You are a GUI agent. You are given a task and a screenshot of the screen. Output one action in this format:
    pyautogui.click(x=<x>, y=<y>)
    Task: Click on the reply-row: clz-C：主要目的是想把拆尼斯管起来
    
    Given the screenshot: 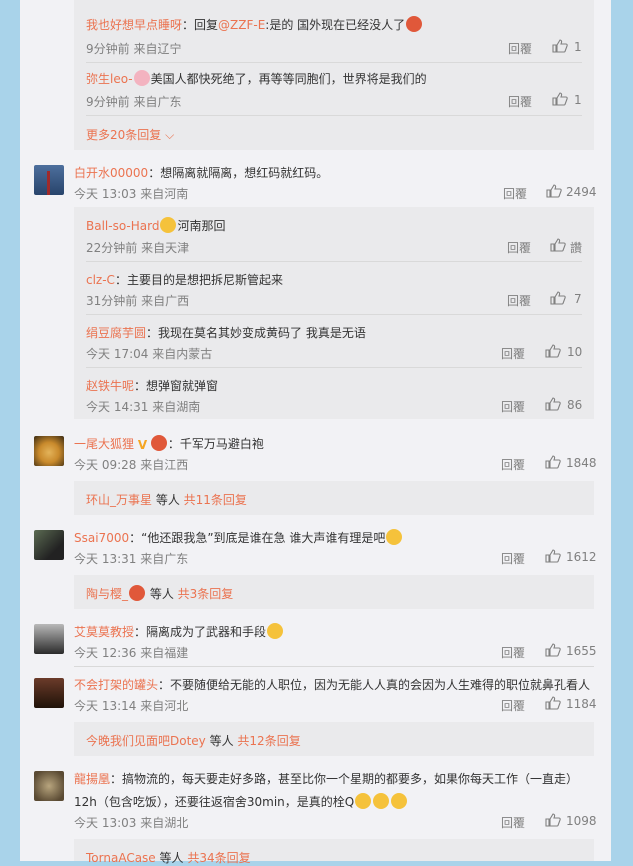 What is the action you would take?
    pyautogui.click(x=184, y=279)
    